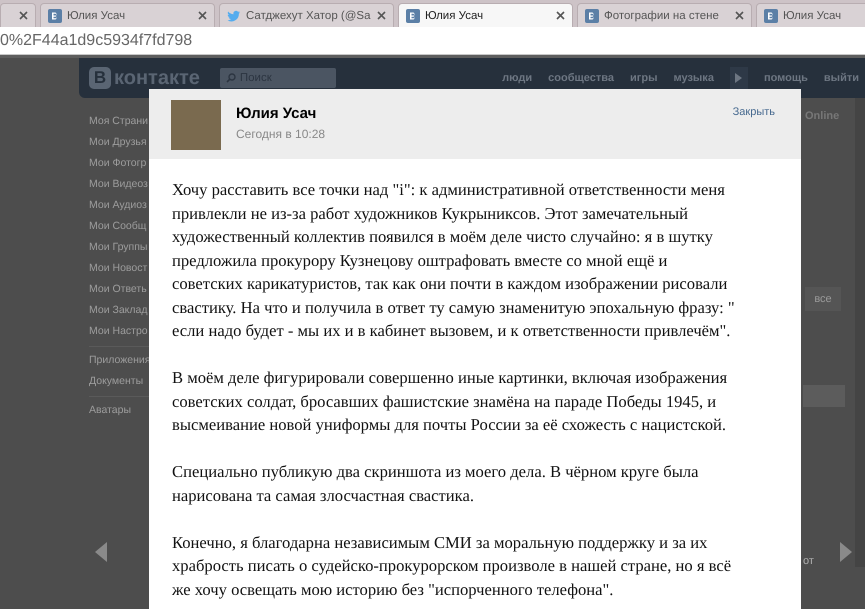 This screenshot has width=865, height=609. I want to click on sidebar-link: Мои Группы, so click(119, 247).